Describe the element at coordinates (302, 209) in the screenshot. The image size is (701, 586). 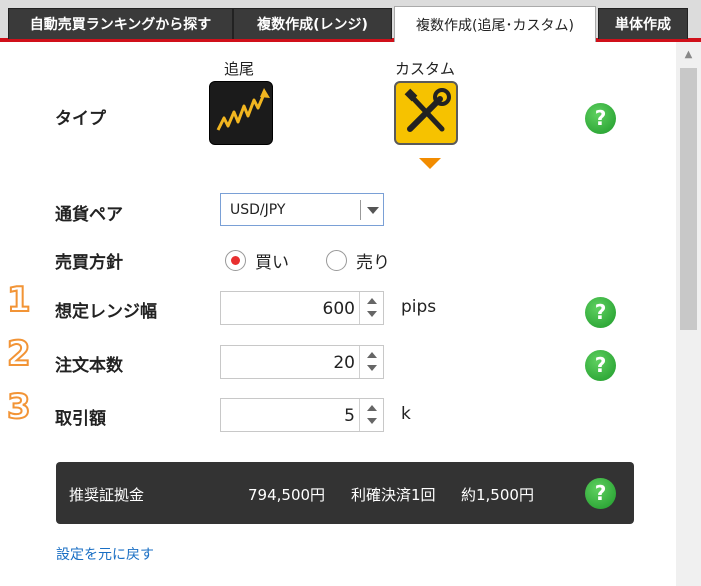
I see `currency-select: USD/JPY` at that location.